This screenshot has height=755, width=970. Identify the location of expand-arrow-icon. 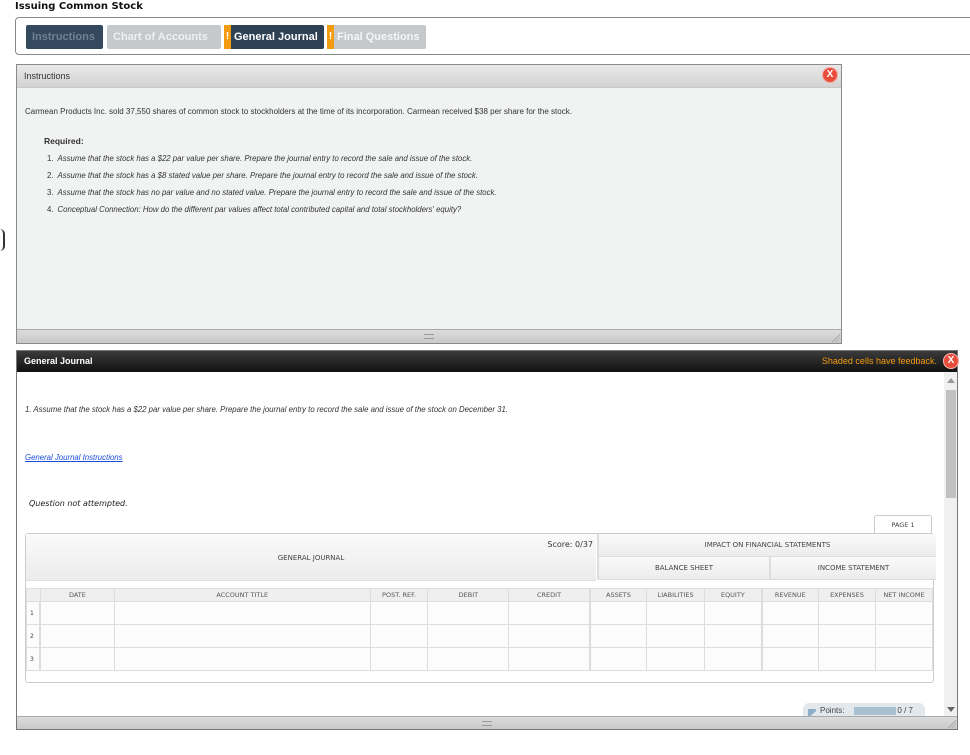
(812, 712).